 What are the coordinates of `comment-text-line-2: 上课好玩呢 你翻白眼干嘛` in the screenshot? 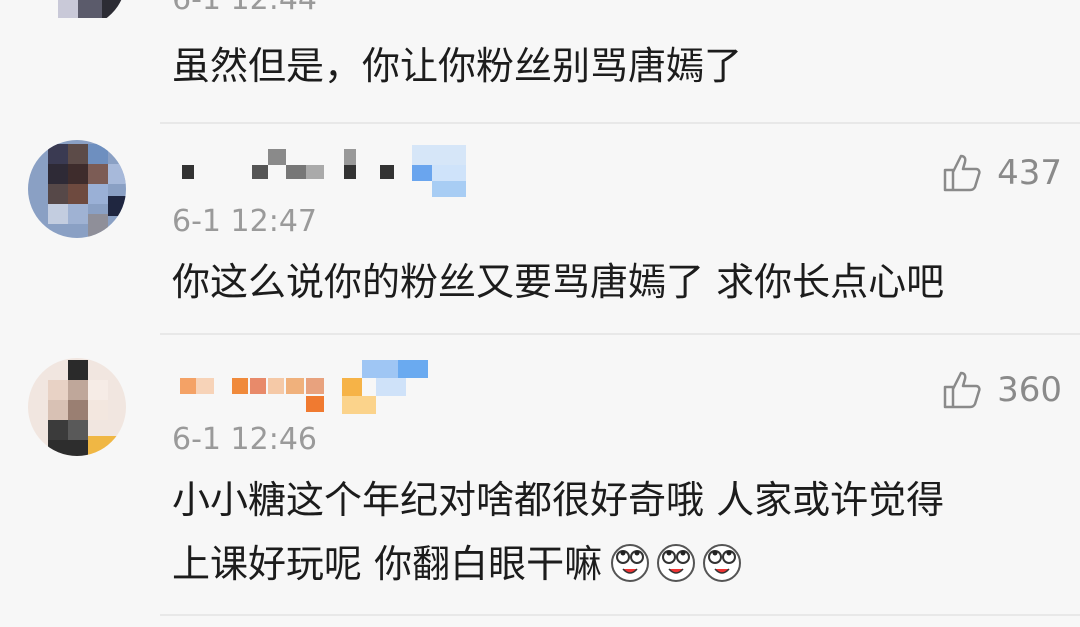 It's located at (387, 564).